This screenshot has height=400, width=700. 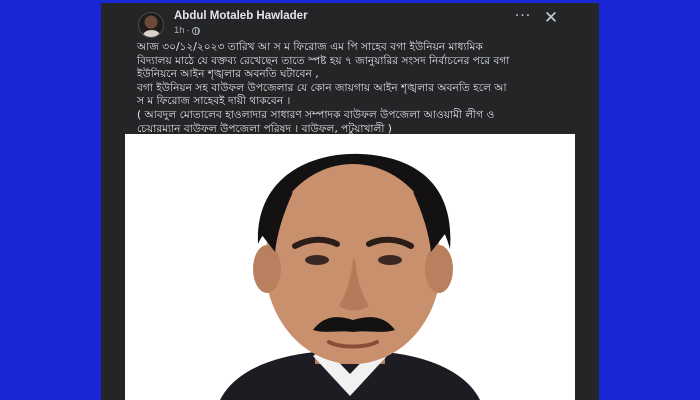 What do you see at coordinates (551, 19) in the screenshot?
I see `close-icon: ✕` at bounding box center [551, 19].